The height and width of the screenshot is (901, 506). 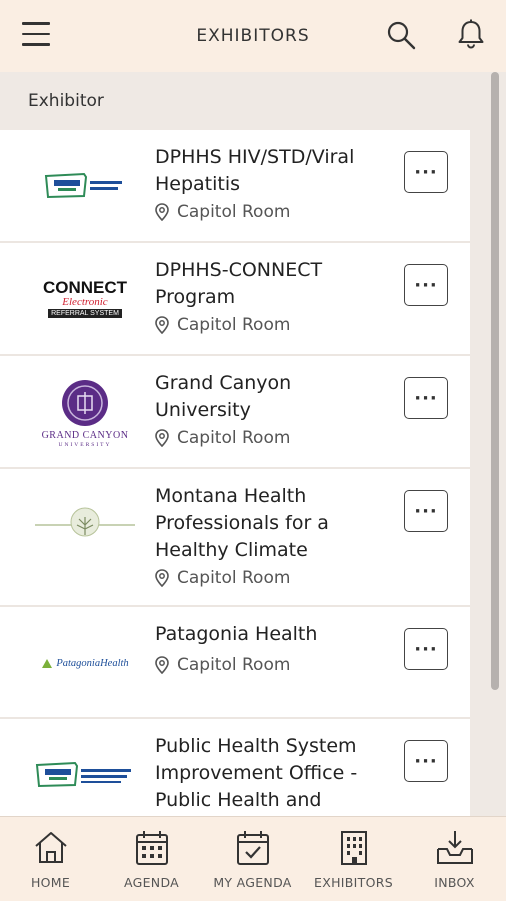 What do you see at coordinates (85, 663) in the screenshot?
I see `patagonia-health-logo: PatagoniaHealth` at bounding box center [85, 663].